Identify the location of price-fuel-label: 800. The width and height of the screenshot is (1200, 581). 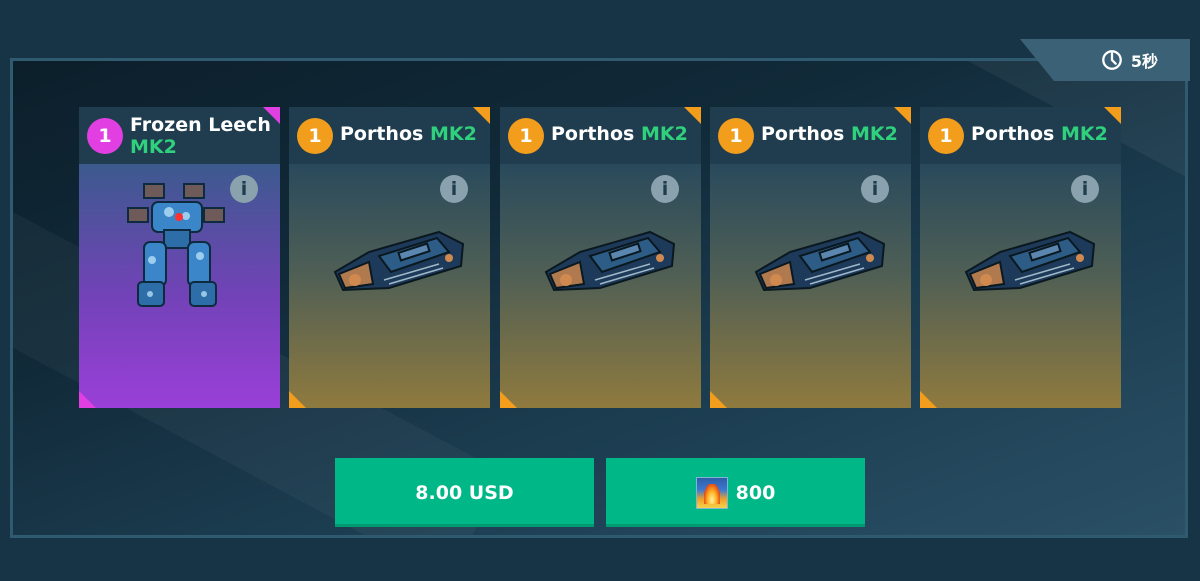
(755, 492).